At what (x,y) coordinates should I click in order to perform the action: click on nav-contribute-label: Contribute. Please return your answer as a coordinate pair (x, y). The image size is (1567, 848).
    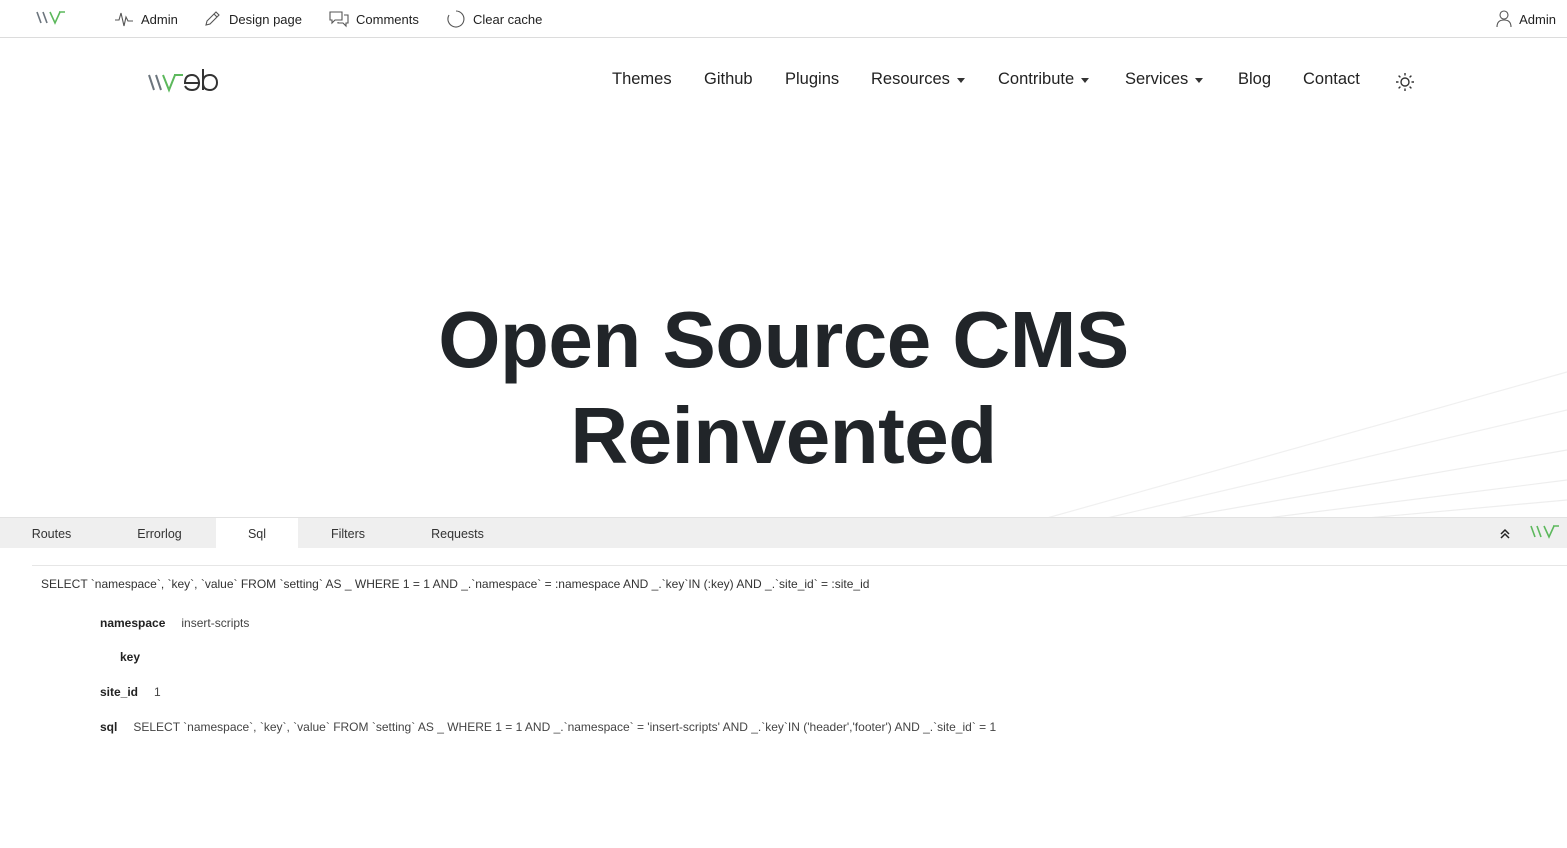
    Looking at the image, I should click on (1036, 79).